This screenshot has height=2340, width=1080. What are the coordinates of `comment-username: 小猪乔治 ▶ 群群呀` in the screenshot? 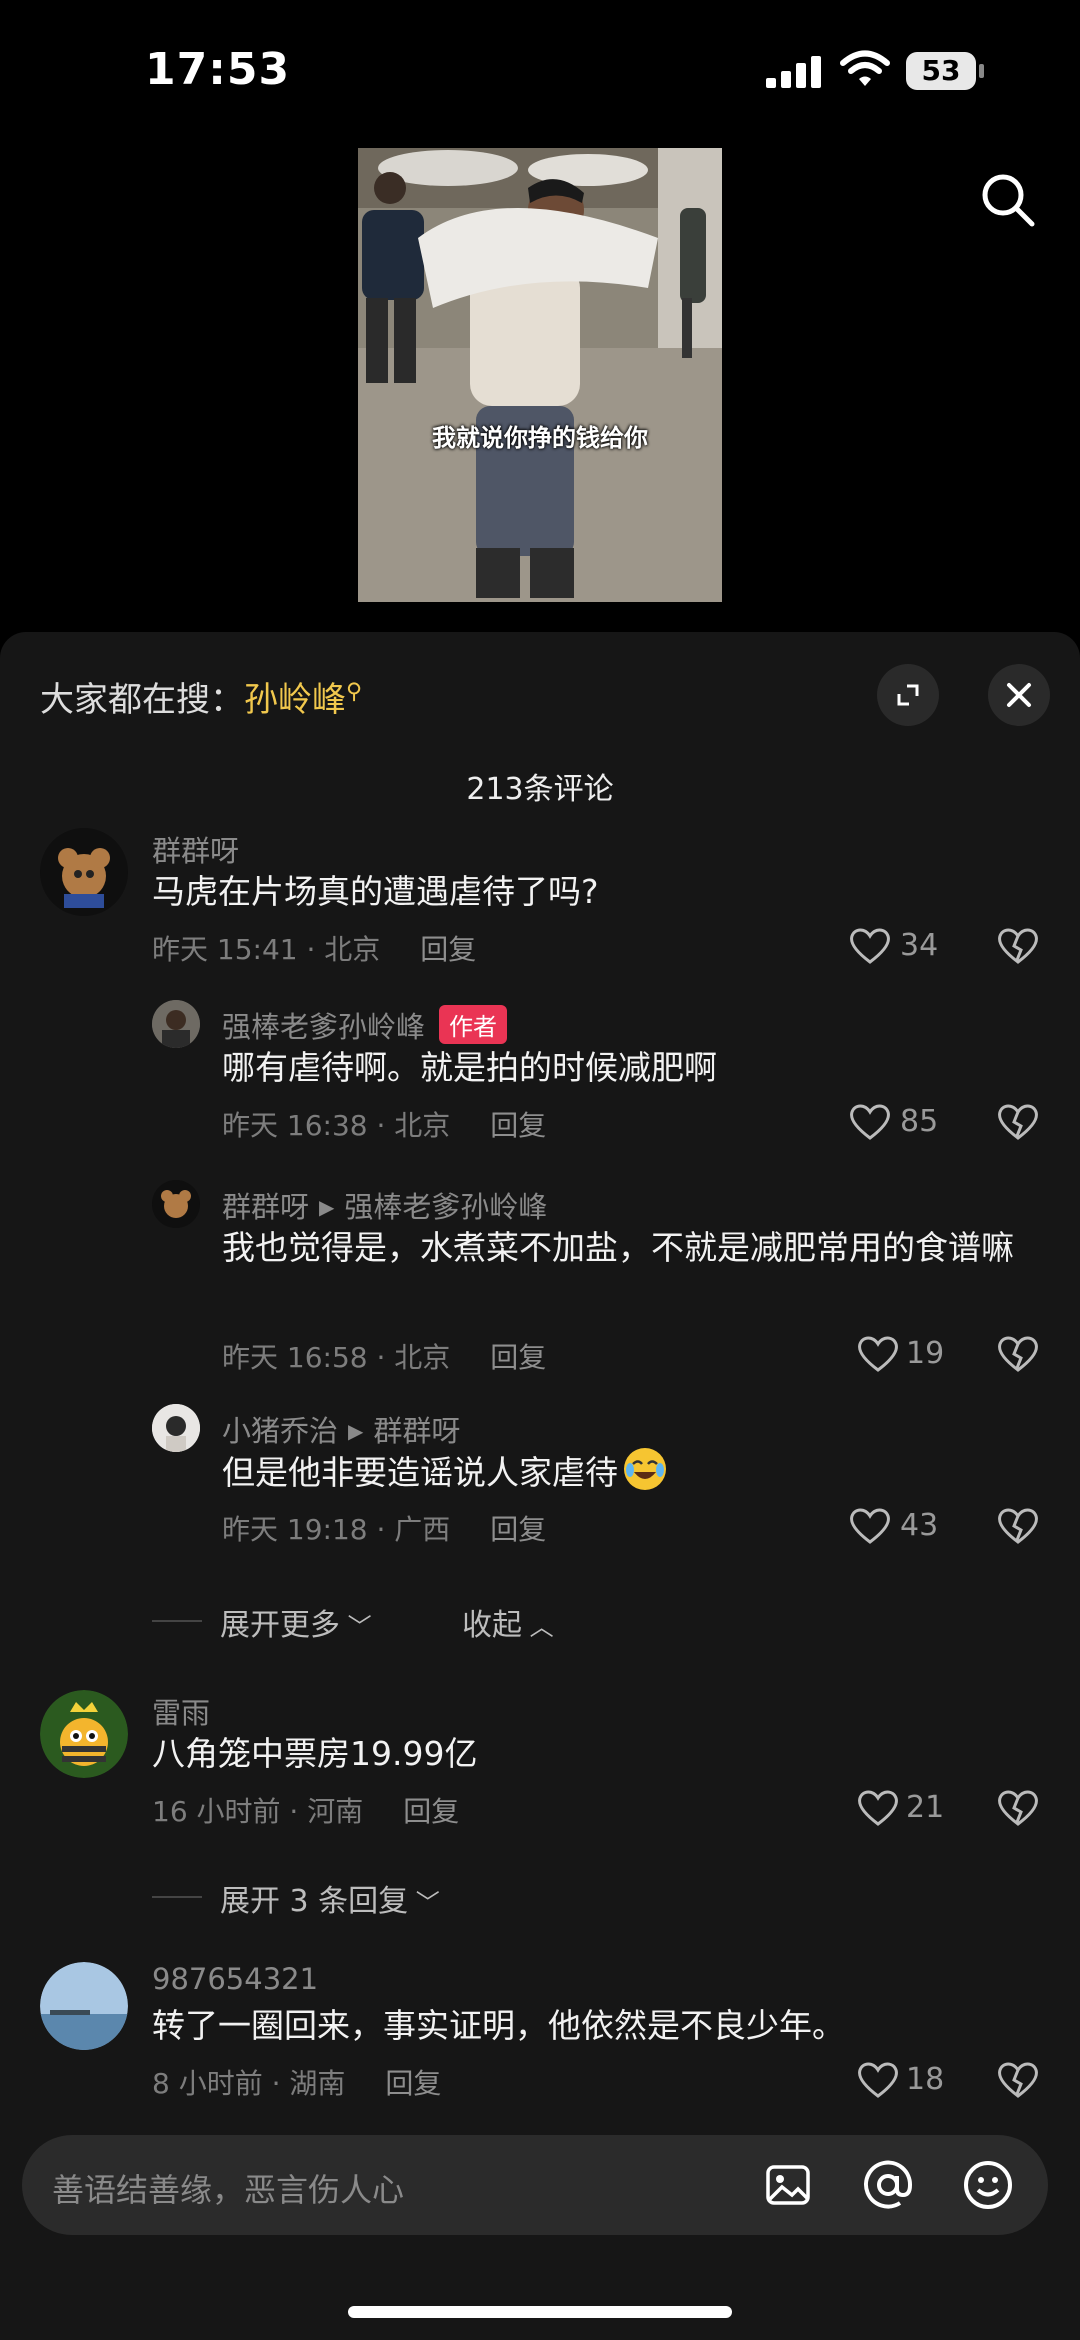 It's located at (341, 1429).